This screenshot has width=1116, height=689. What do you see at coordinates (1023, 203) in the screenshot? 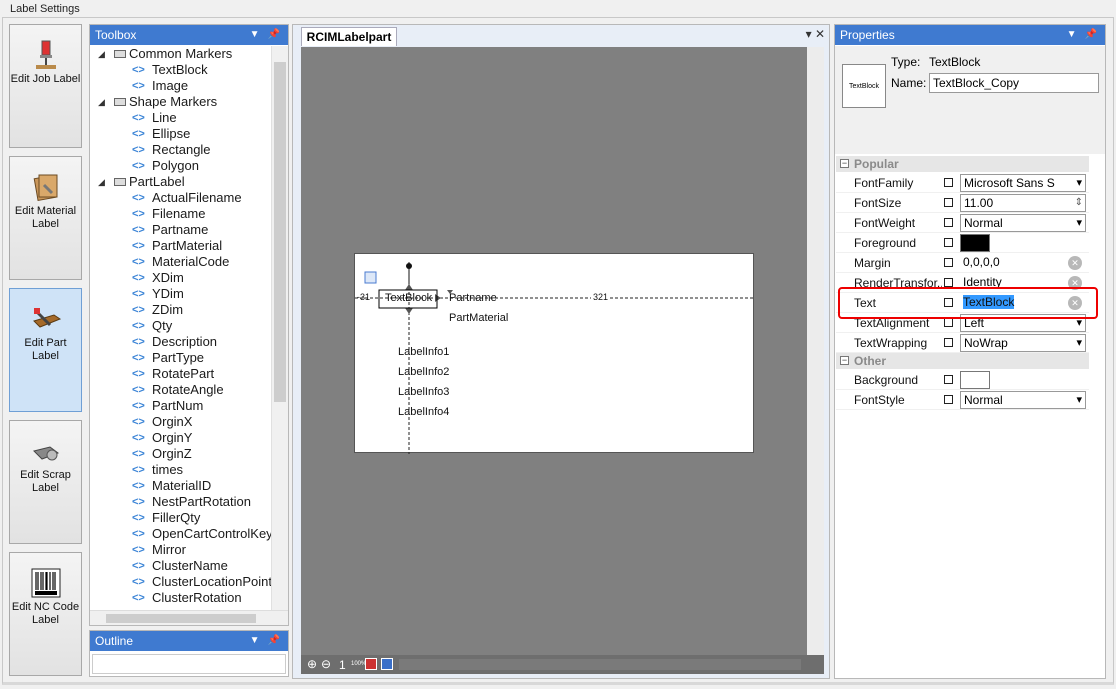
I see `property-value-spinner: 11.00` at bounding box center [1023, 203].